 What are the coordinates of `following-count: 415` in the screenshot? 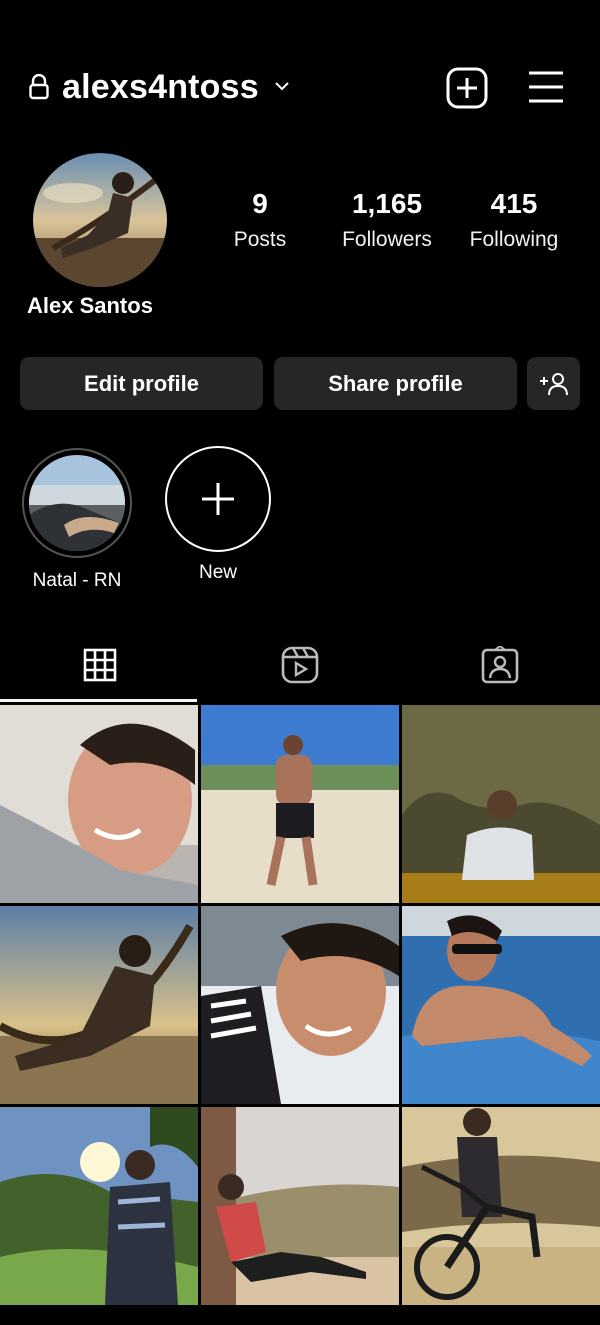 It's located at (514, 203).